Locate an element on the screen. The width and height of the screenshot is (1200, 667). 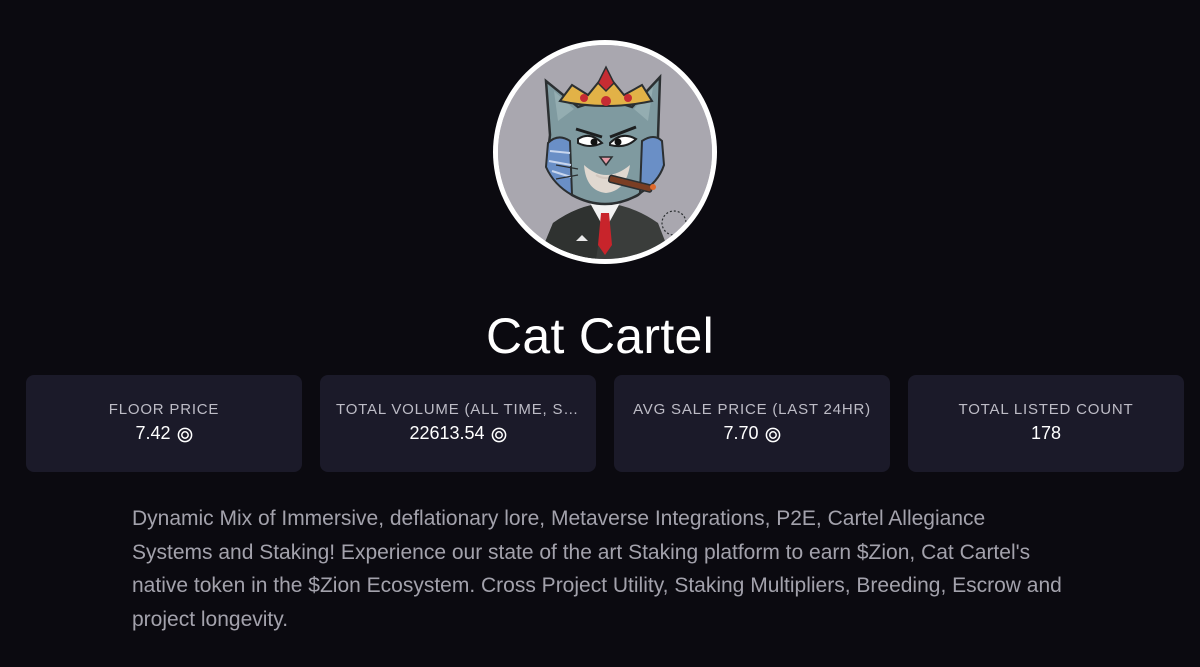
stat-value-text: 178 is located at coordinates (1046, 433).